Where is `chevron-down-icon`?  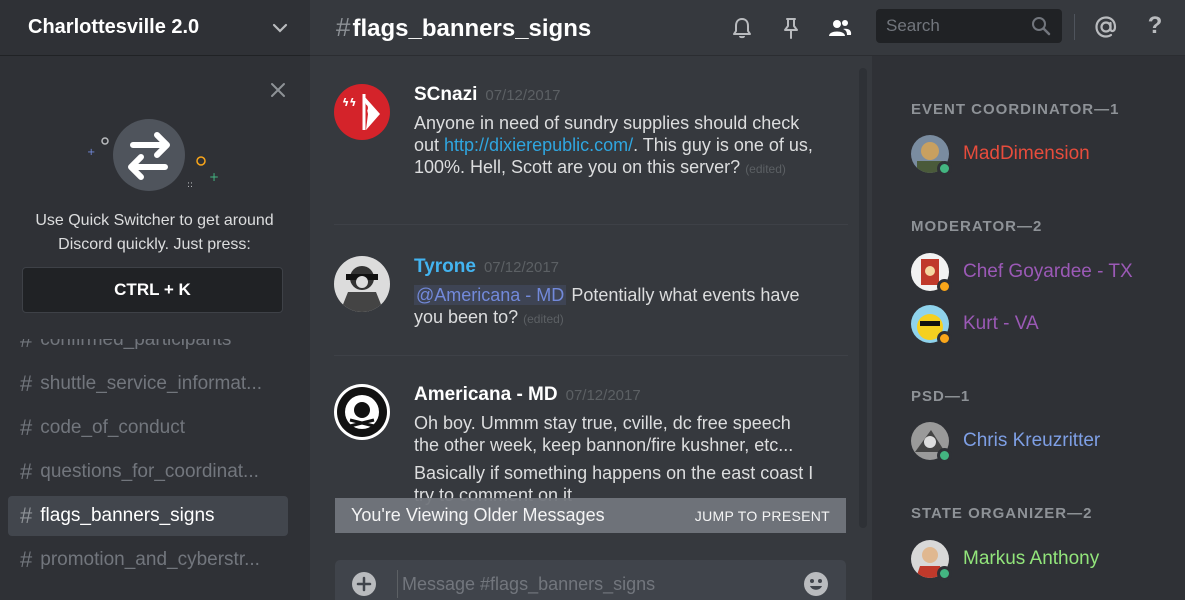
chevron-down-icon is located at coordinates (280, 28).